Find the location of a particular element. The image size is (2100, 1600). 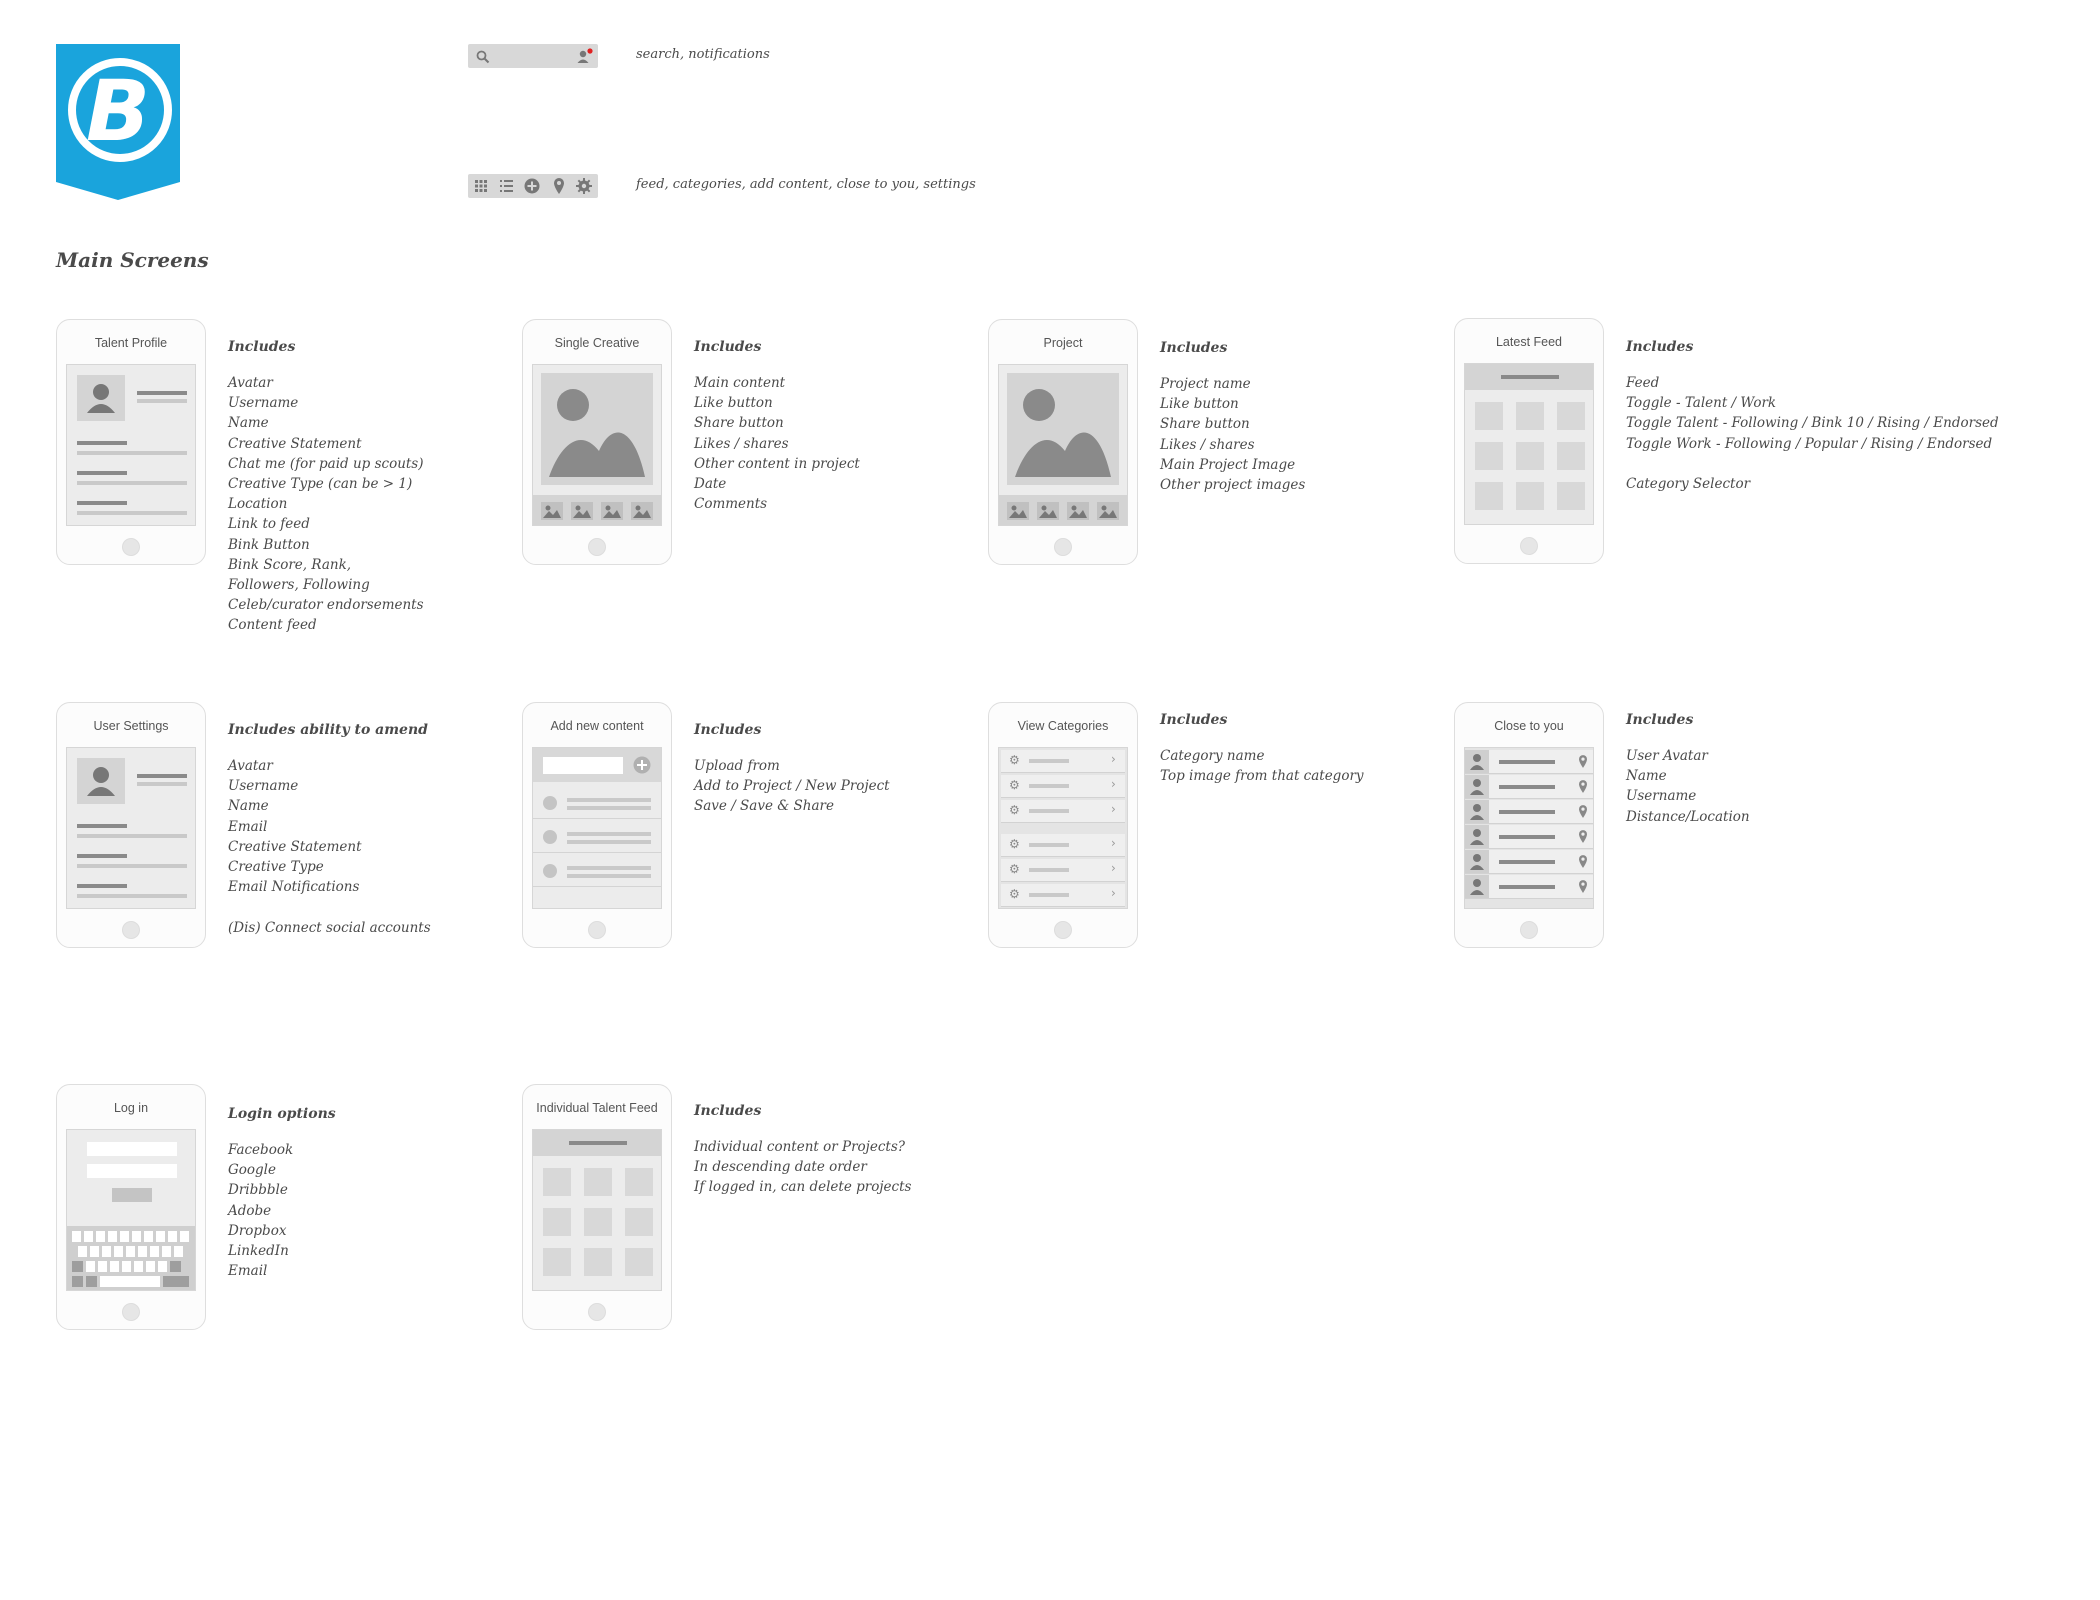

phone-talent-profile: Talent Profile is located at coordinates (131, 442).